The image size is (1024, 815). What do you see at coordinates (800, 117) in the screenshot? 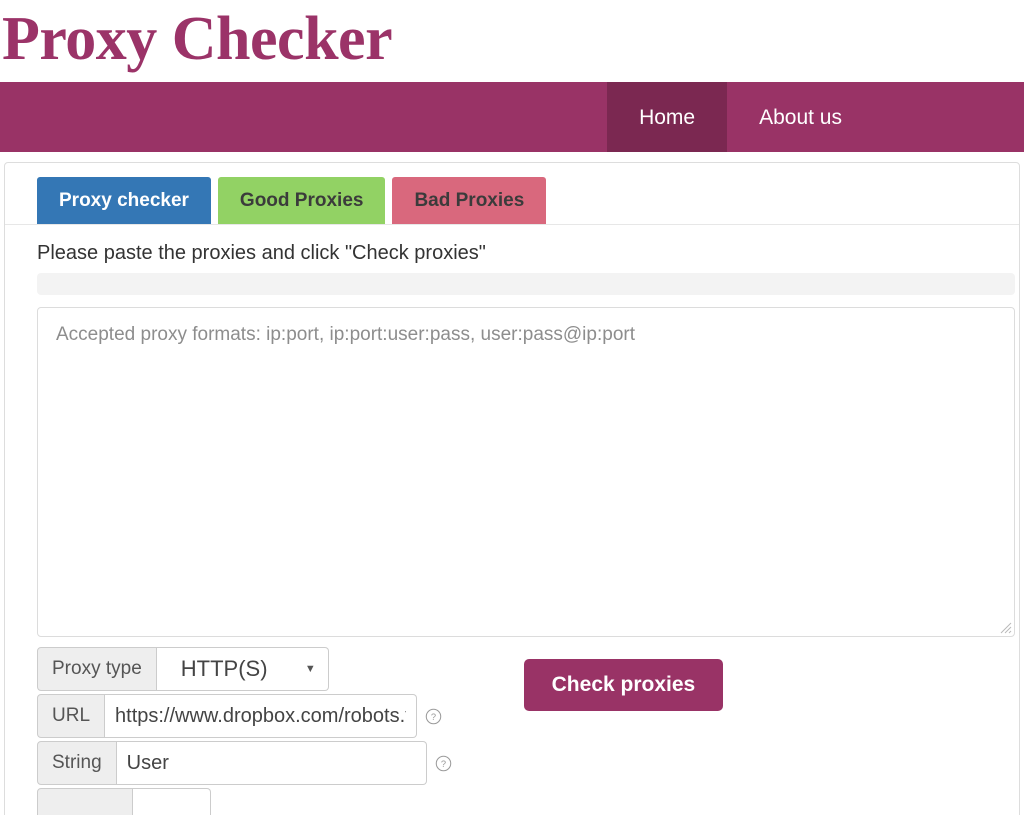
I see `nav-item-about-us: About us` at bounding box center [800, 117].